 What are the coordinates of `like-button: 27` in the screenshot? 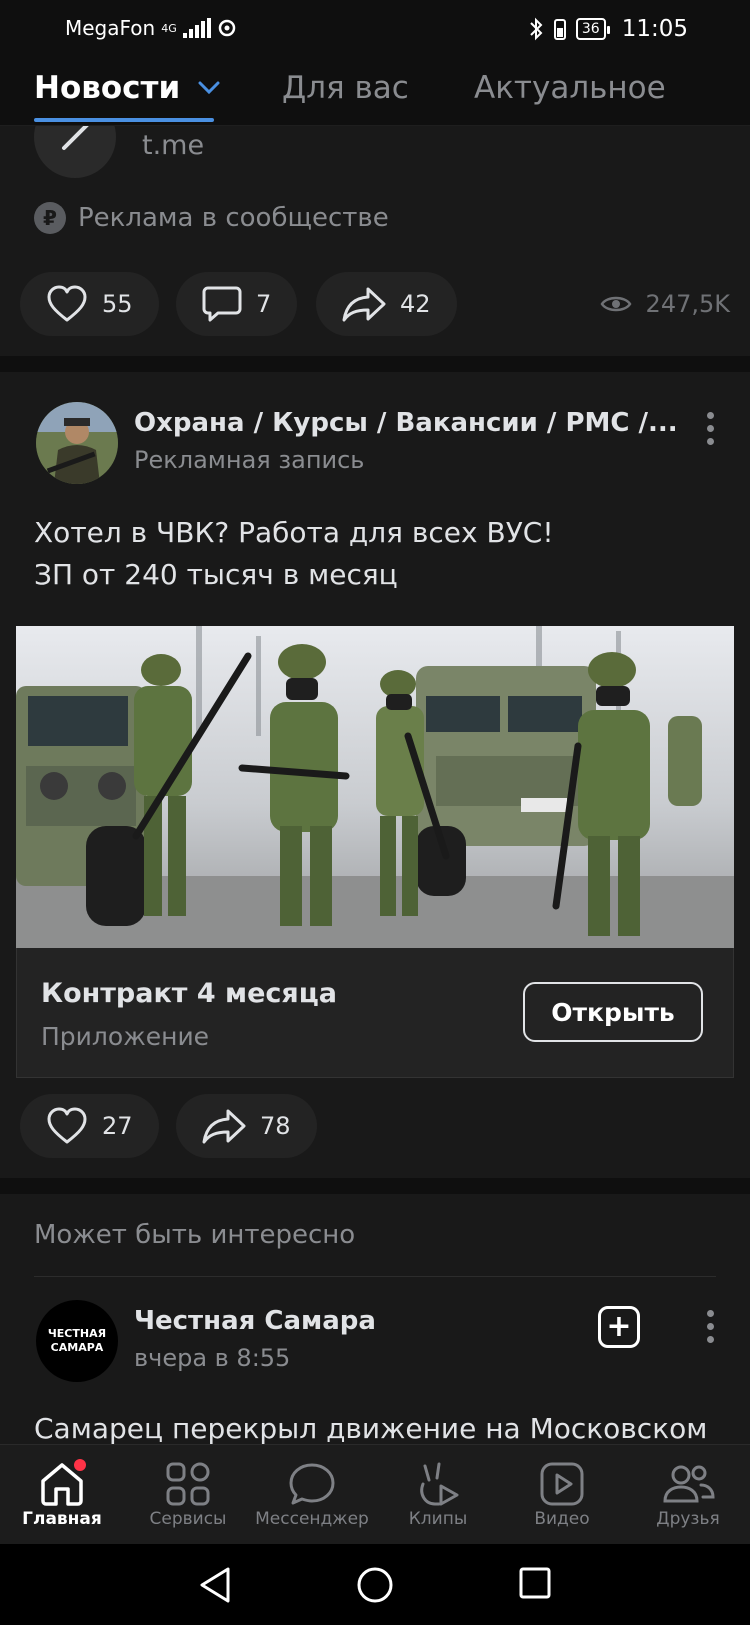 It's located at (89, 1126).